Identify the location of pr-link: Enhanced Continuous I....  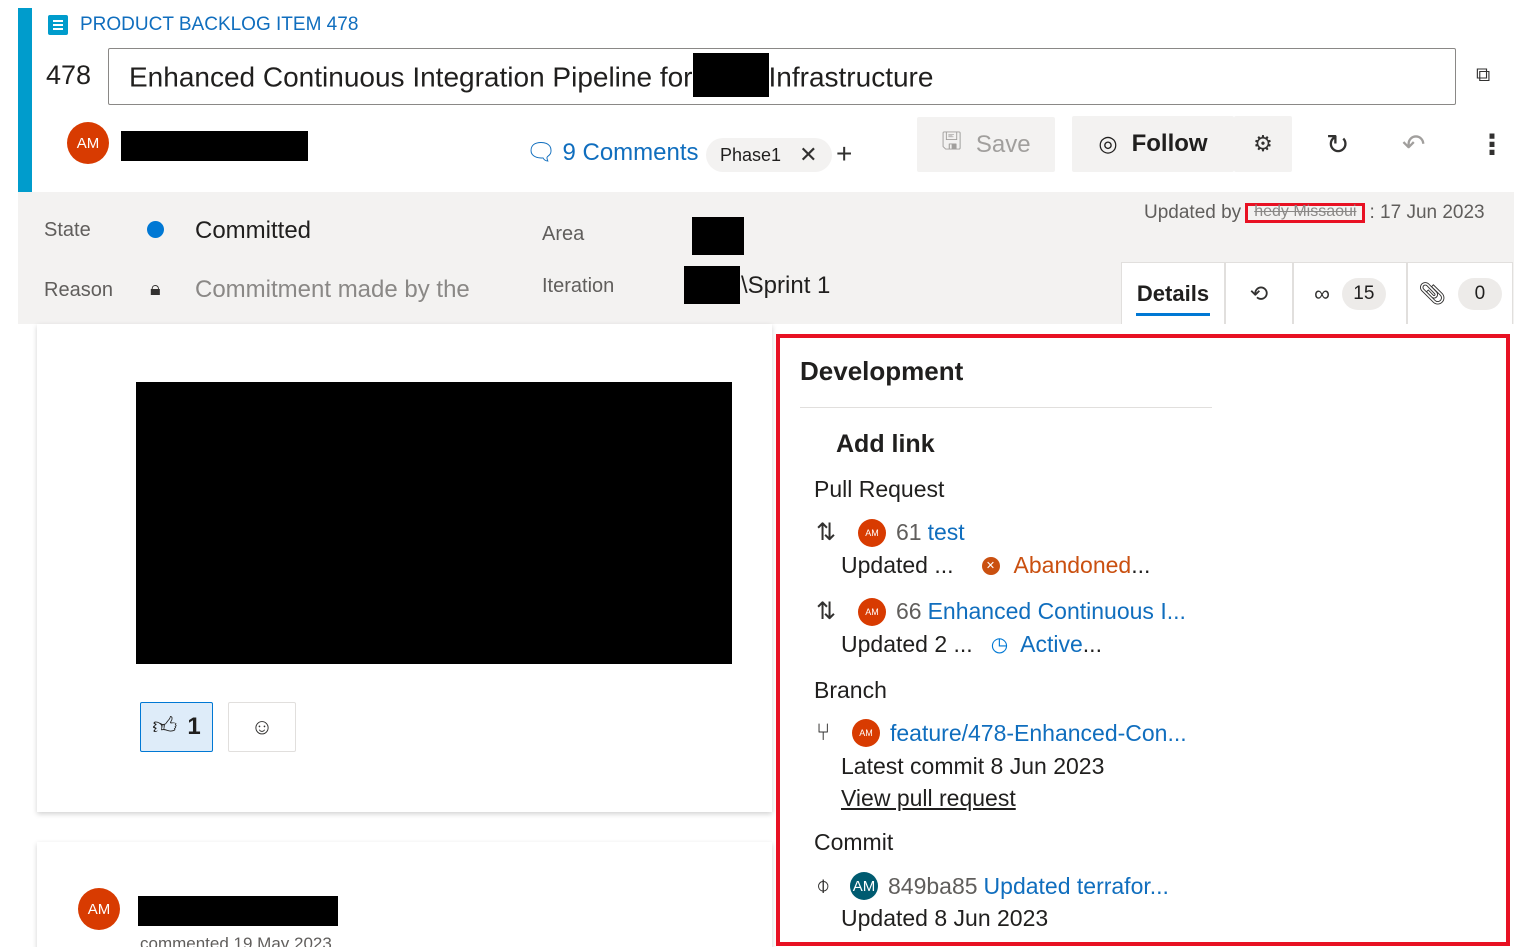
(1057, 611).